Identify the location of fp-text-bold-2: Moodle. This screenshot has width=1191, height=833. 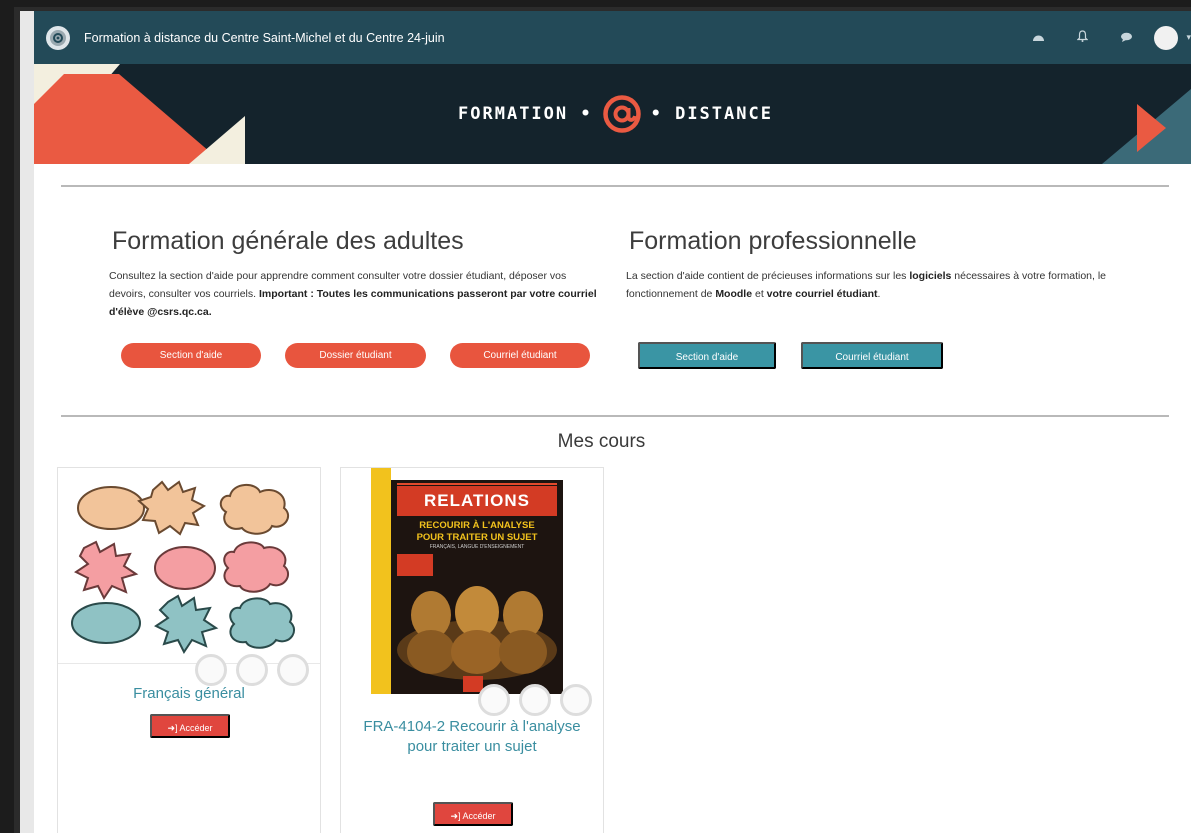
(734, 294).